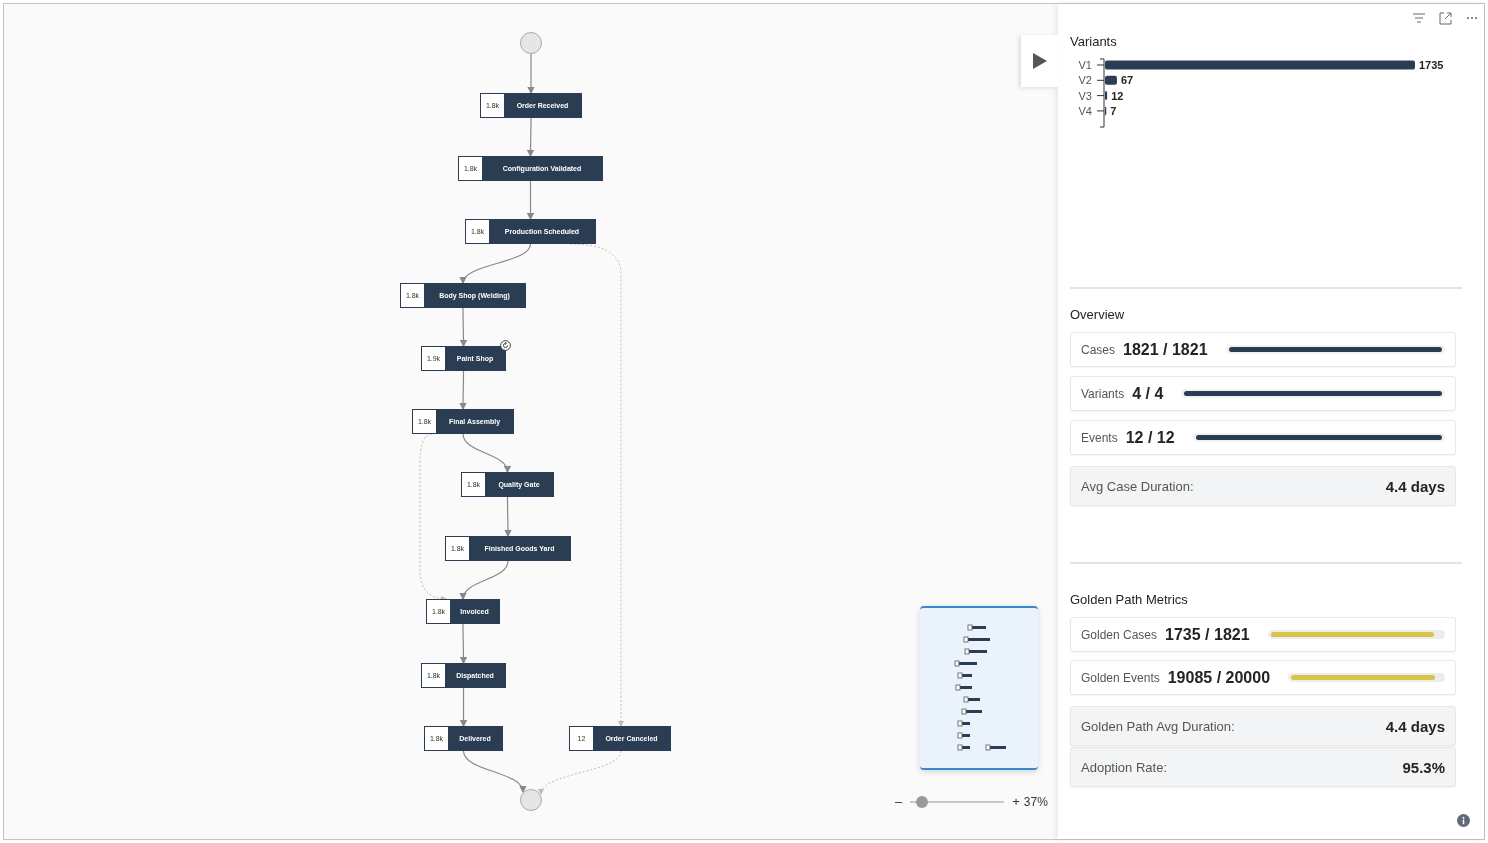 This screenshot has width=1488, height=843. I want to click on bar-value-label: 7, so click(1113, 110).